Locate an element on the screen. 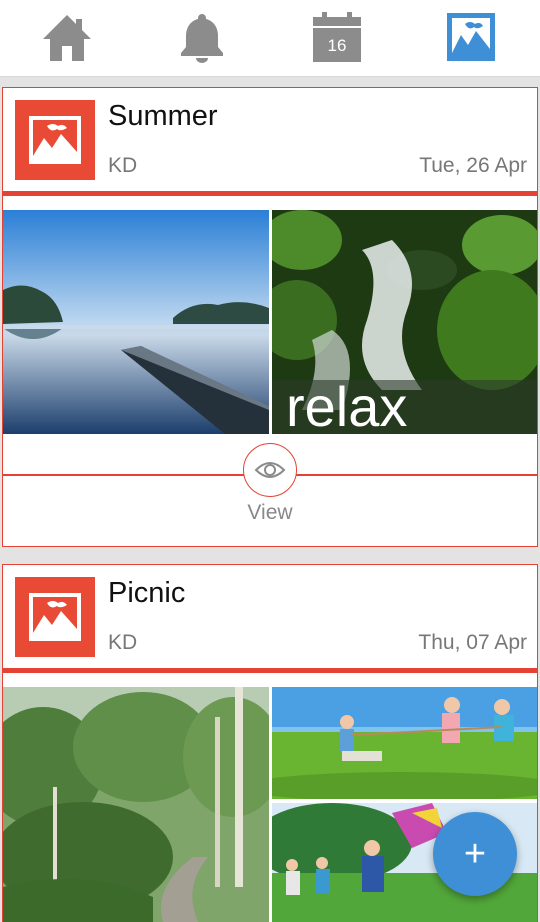  album-date: Thu, 07 Apr is located at coordinates (472, 642).